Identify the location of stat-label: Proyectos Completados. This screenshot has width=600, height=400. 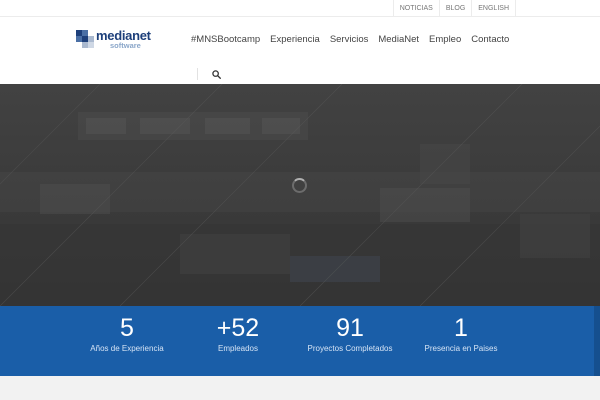
(350, 348).